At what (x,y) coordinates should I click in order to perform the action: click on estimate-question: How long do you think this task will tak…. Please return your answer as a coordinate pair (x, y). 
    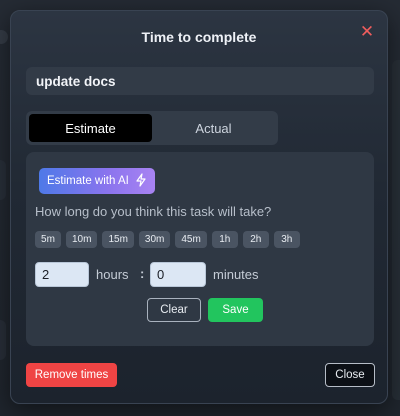
    Looking at the image, I should click on (153, 211).